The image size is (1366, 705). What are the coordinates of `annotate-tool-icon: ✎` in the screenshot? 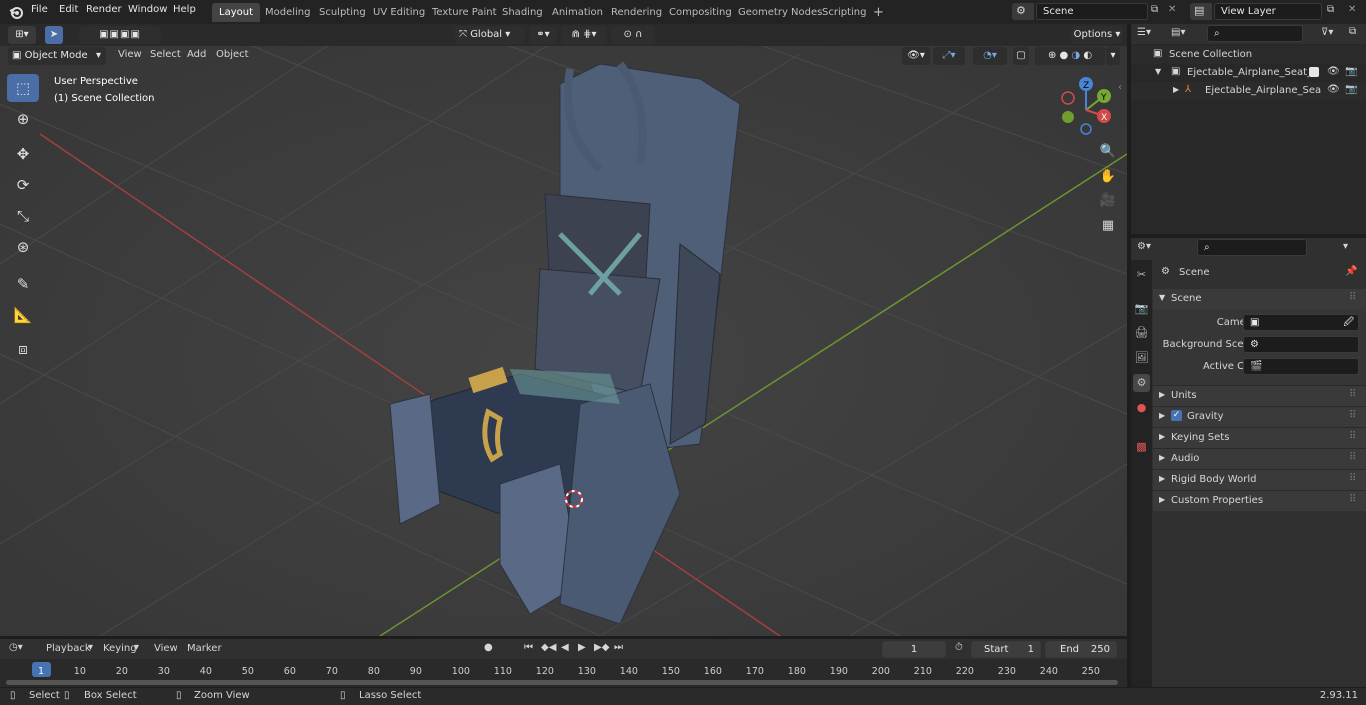 It's located at (23, 284).